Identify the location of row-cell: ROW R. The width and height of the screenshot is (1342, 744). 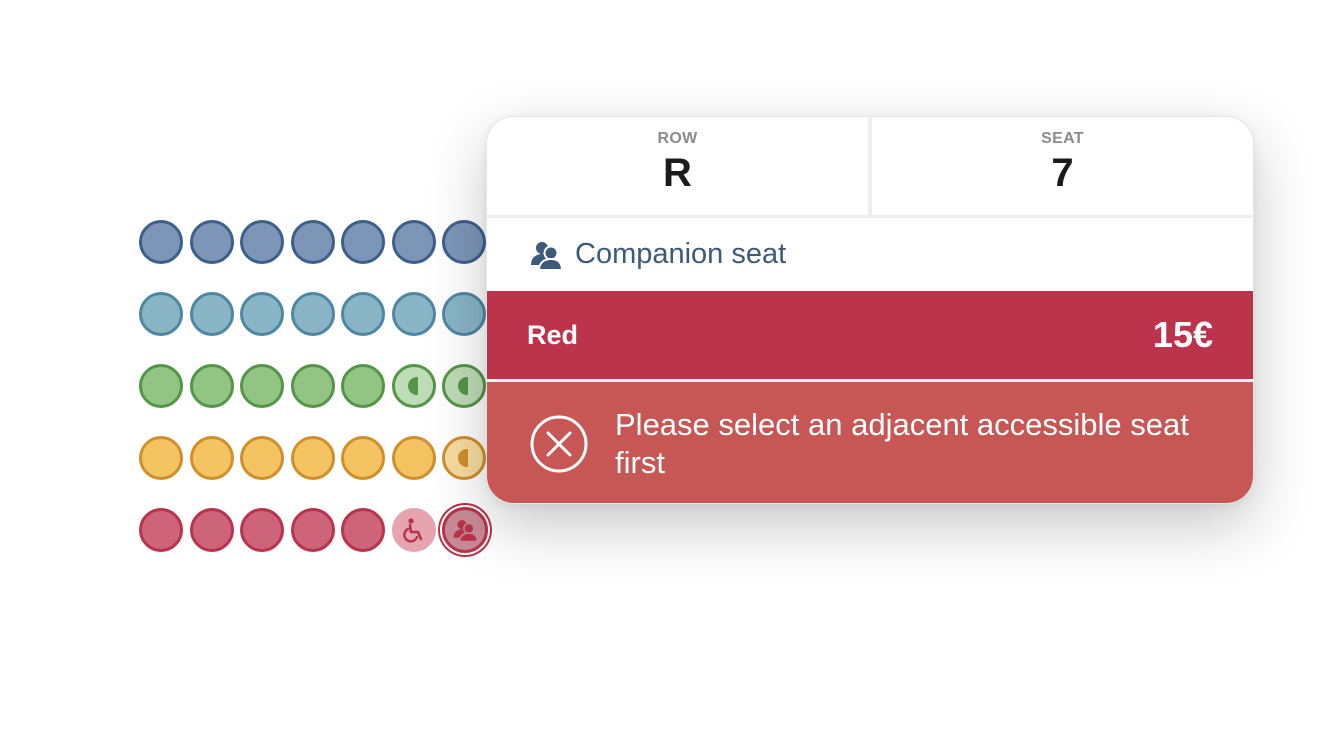
(677, 166).